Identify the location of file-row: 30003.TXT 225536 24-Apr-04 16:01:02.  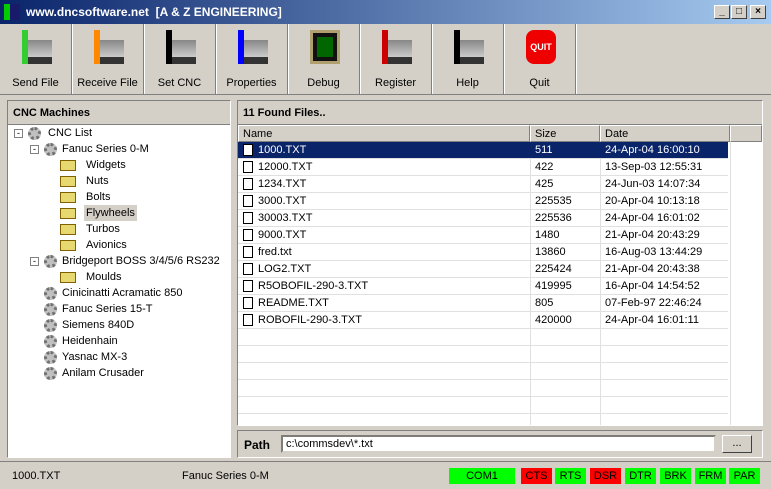
(483, 218).